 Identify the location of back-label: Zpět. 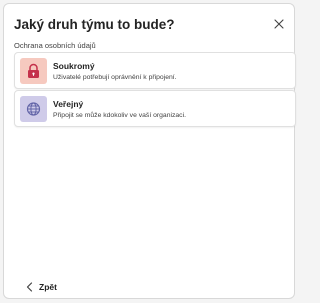
(48, 287).